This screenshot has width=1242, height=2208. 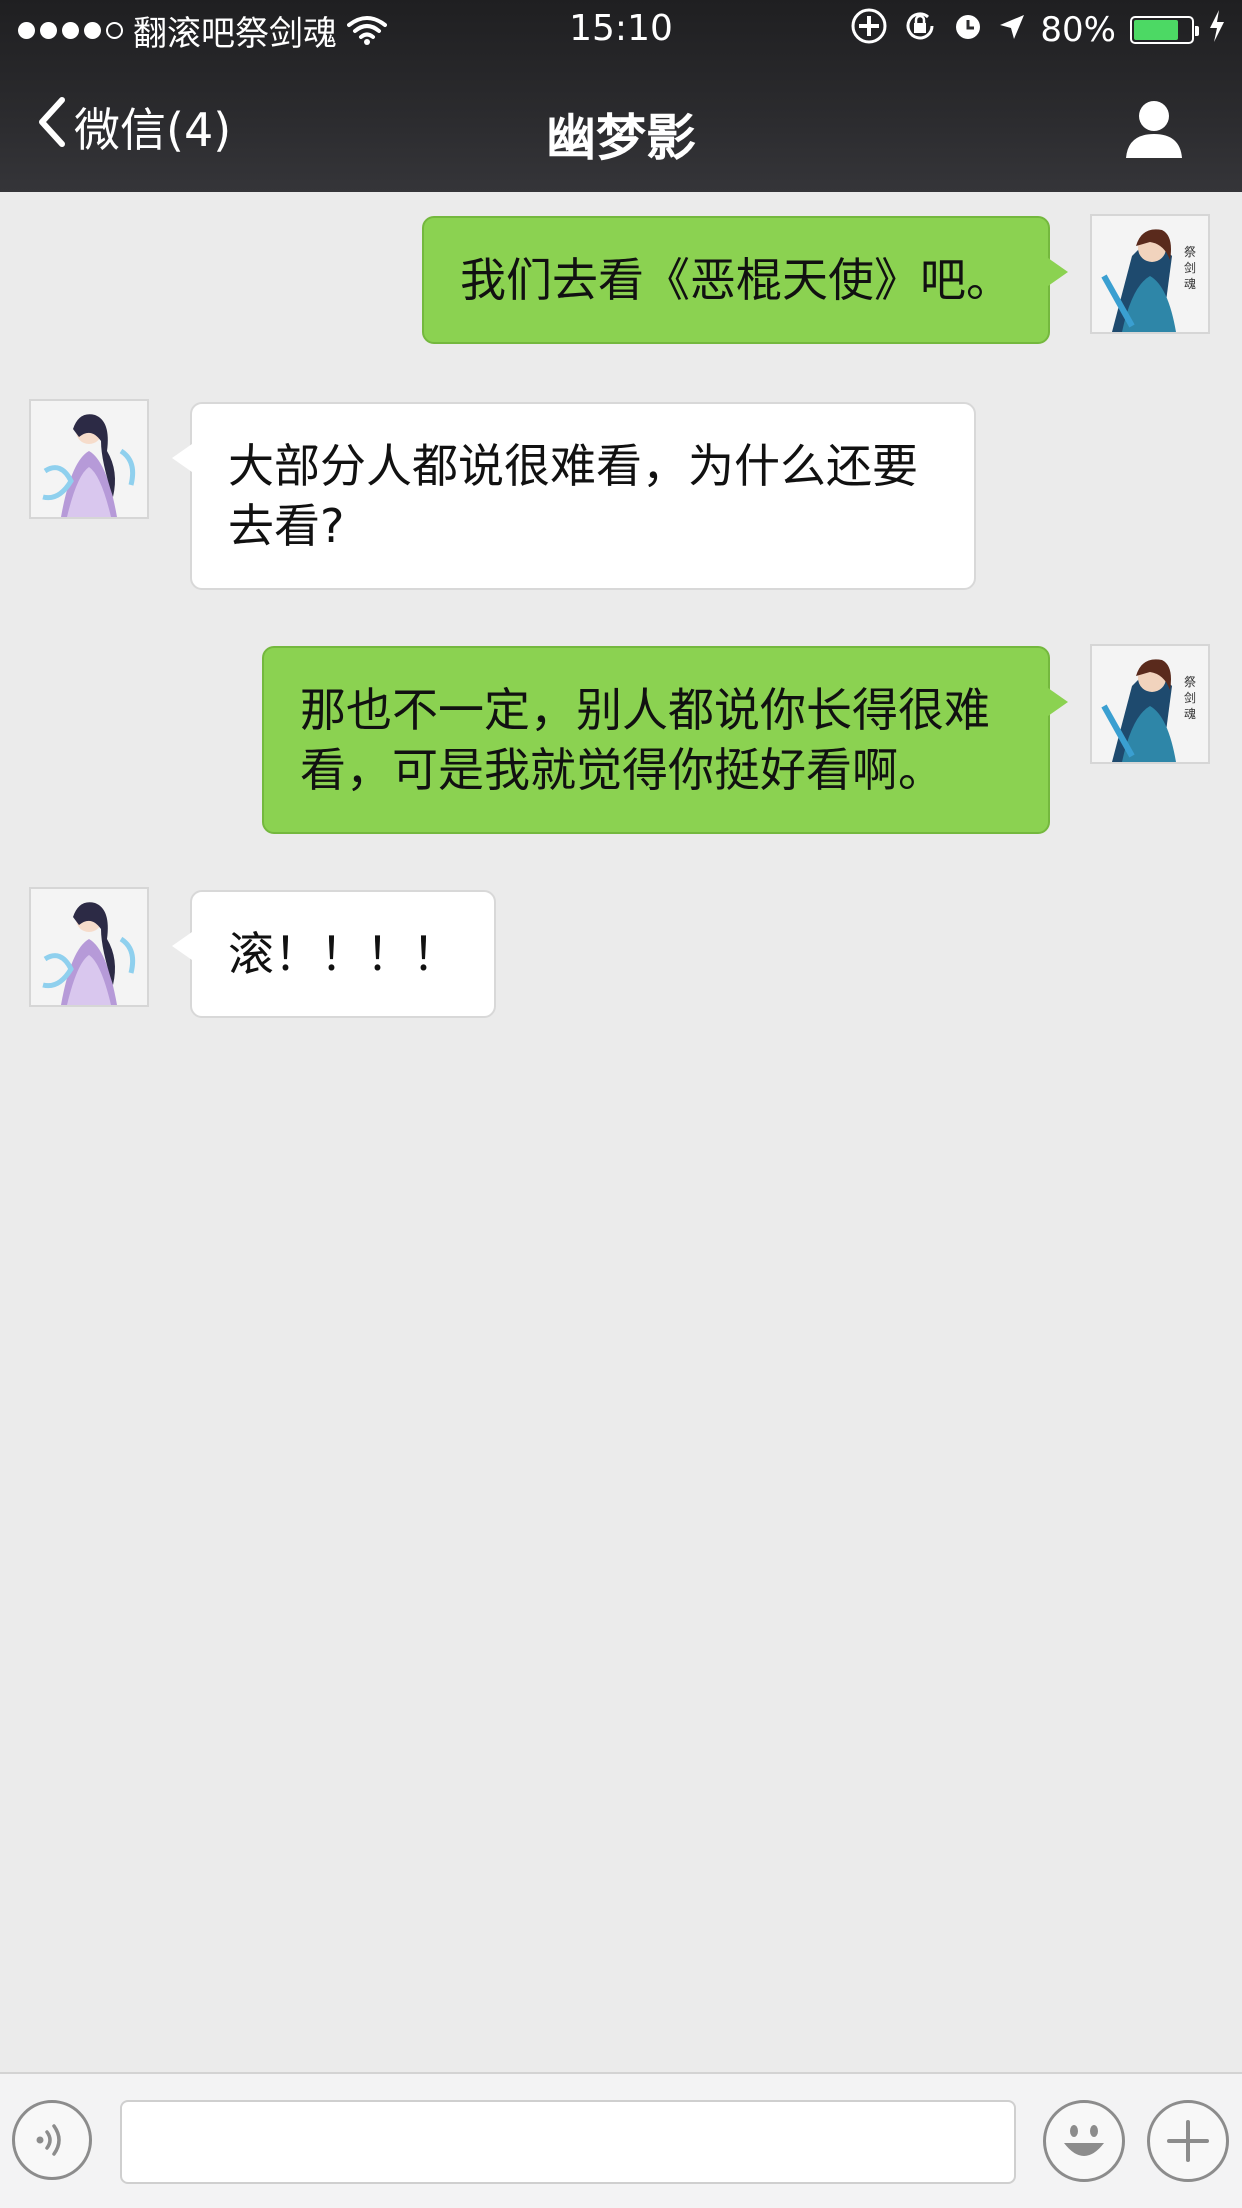 I want to click on emoji-icon, so click(x=1084, y=2140).